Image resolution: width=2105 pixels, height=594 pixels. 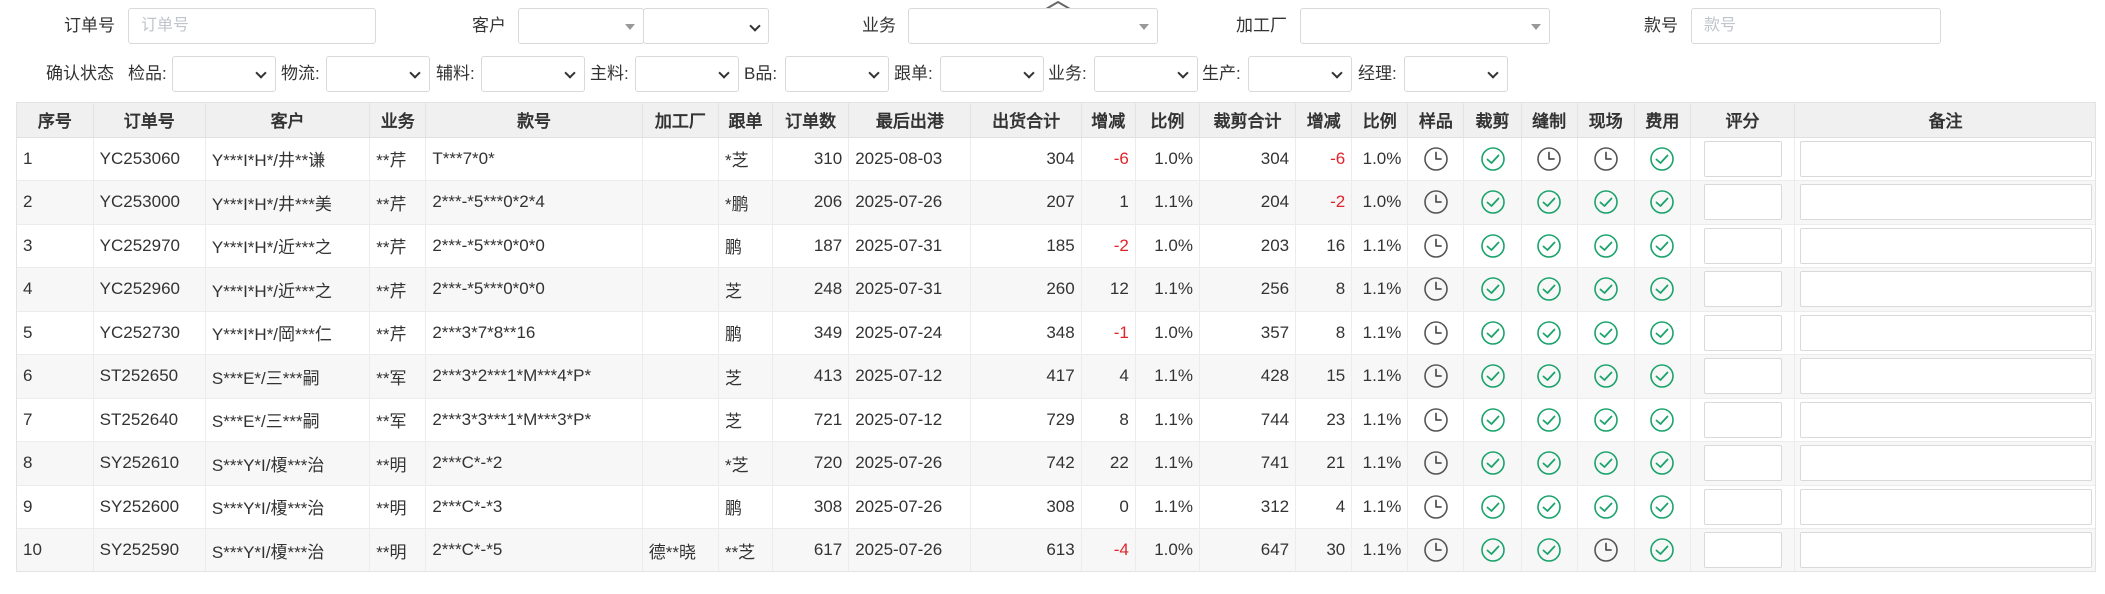 What do you see at coordinates (1108, 120) in the screenshot?
I see `header-ship-diff: 增减` at bounding box center [1108, 120].